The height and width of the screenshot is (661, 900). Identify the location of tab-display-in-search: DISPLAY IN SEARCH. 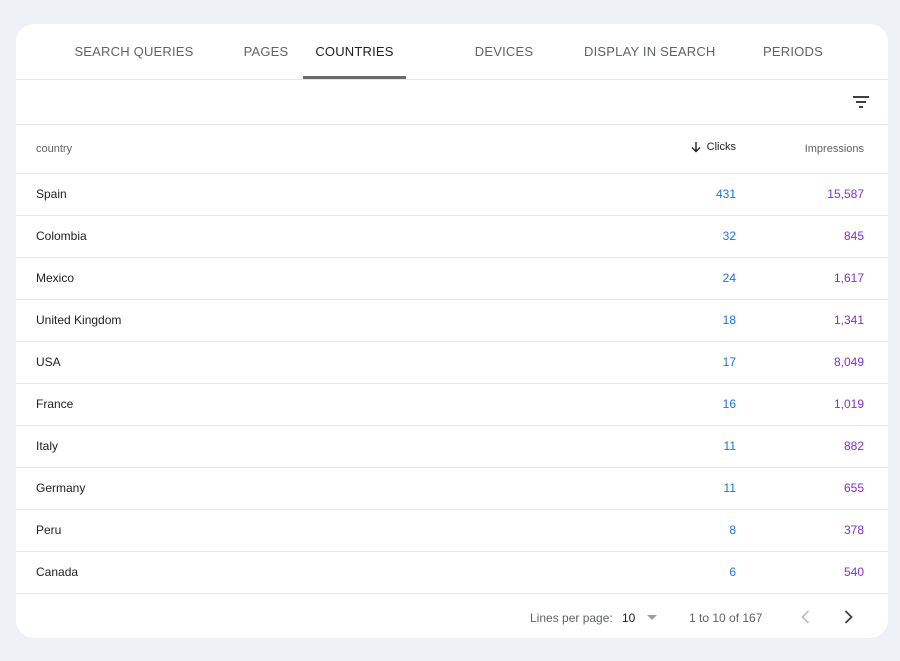
(649, 51).